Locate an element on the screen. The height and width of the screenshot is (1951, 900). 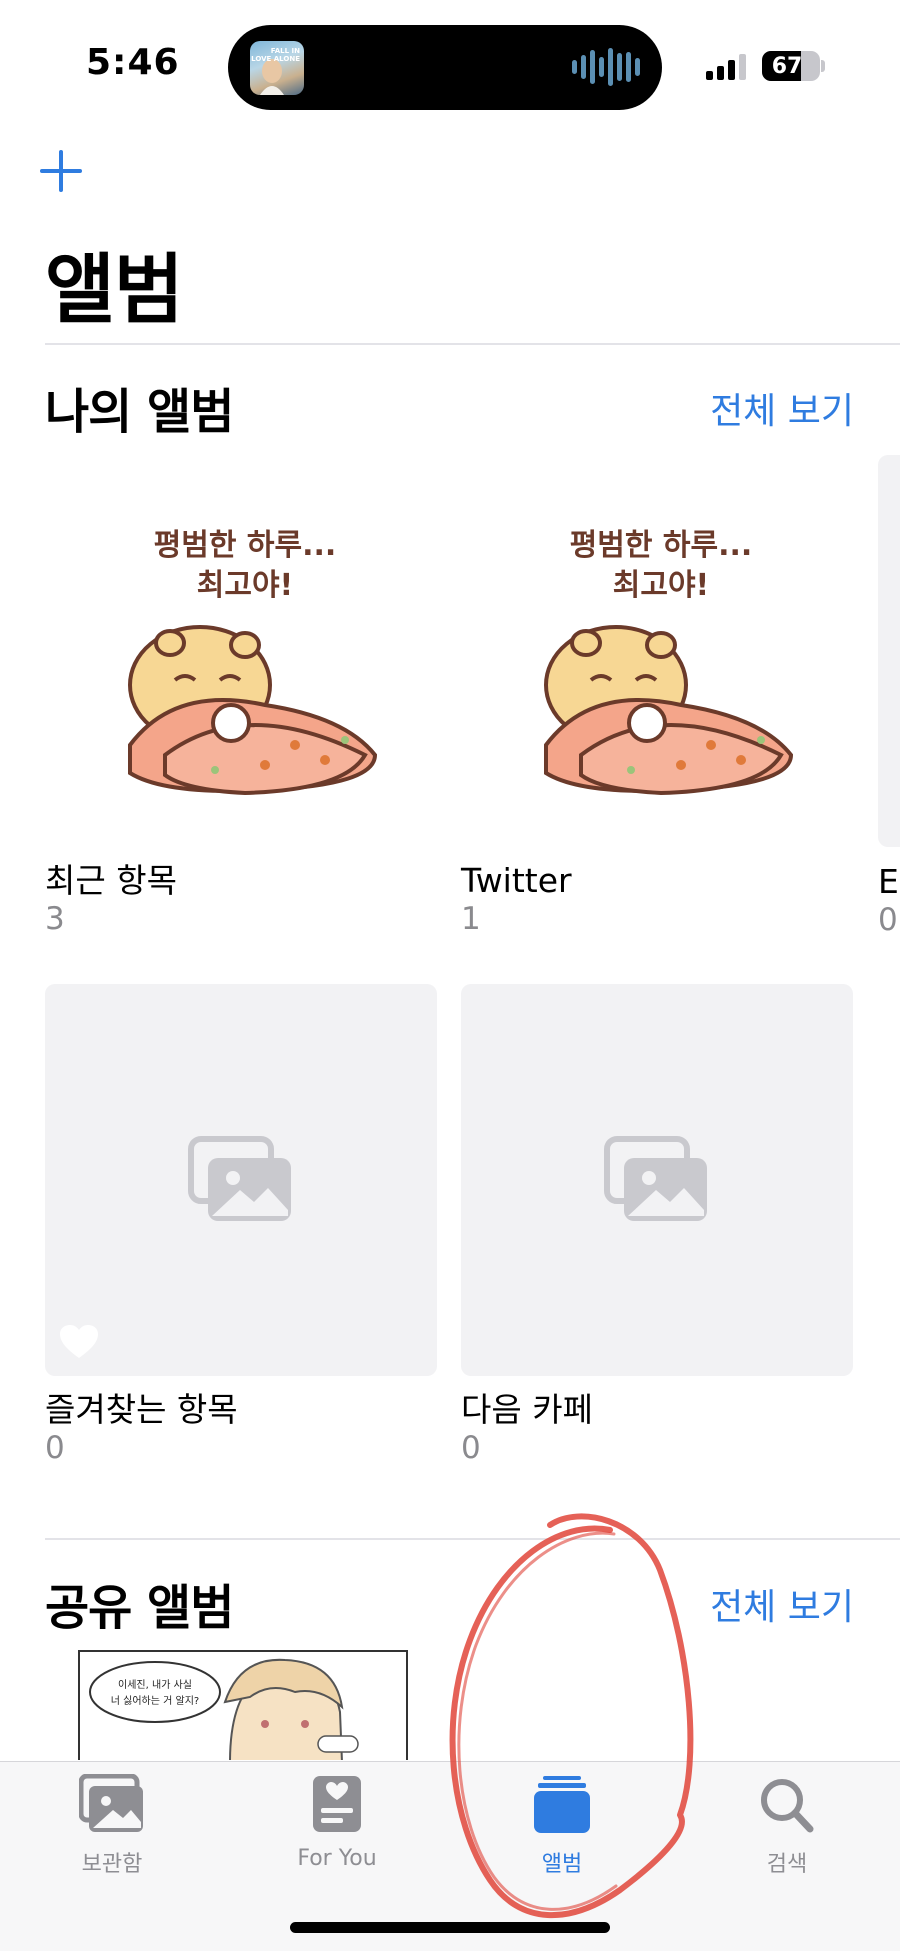
home-indicator is located at coordinates (450, 1927).